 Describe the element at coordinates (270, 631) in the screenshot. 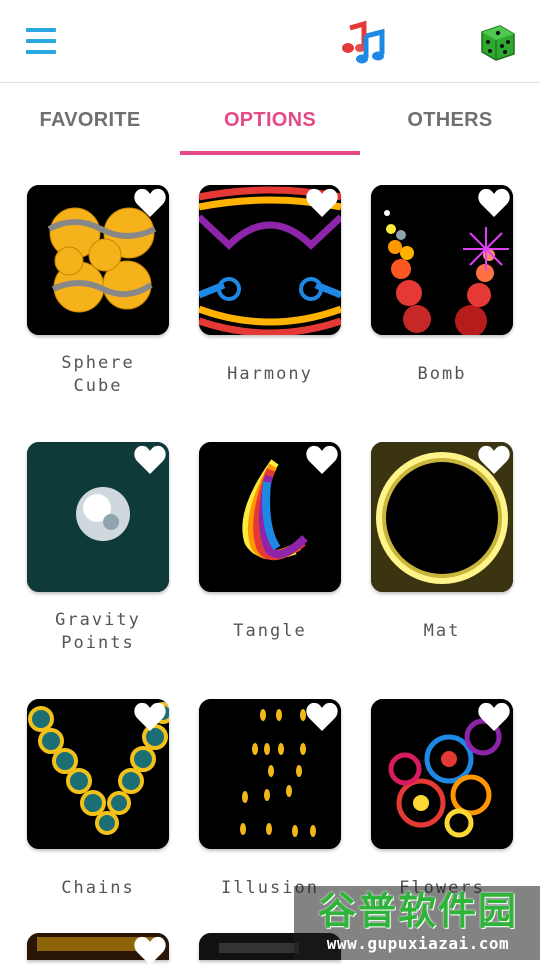

I see `visualizer-name: Tangle` at that location.